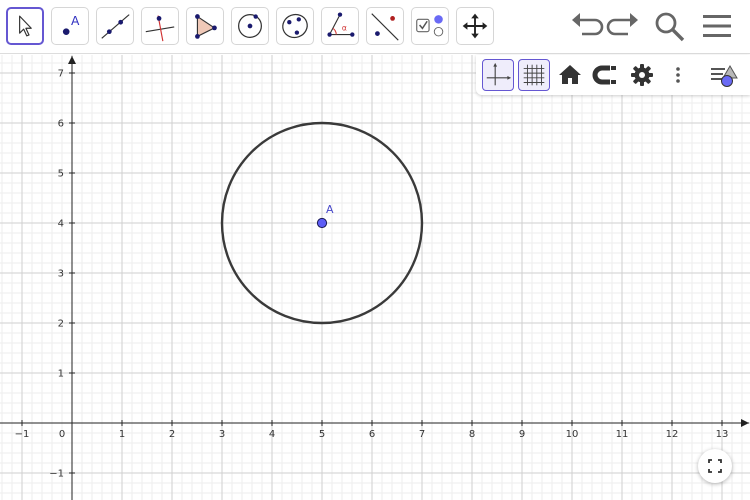 The image size is (750, 500). What do you see at coordinates (75, 21) in the screenshot?
I see `point-tool-label: A` at bounding box center [75, 21].